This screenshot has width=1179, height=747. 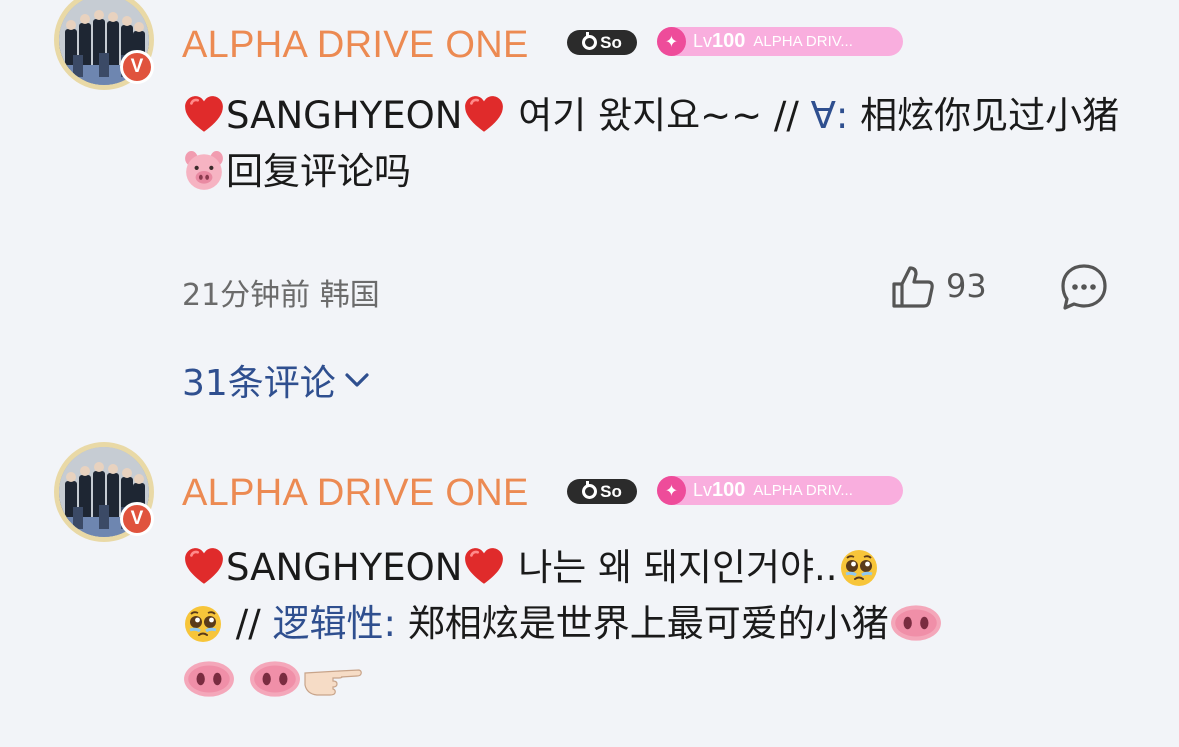 What do you see at coordinates (937, 286) in the screenshot?
I see `like-button: 93` at bounding box center [937, 286].